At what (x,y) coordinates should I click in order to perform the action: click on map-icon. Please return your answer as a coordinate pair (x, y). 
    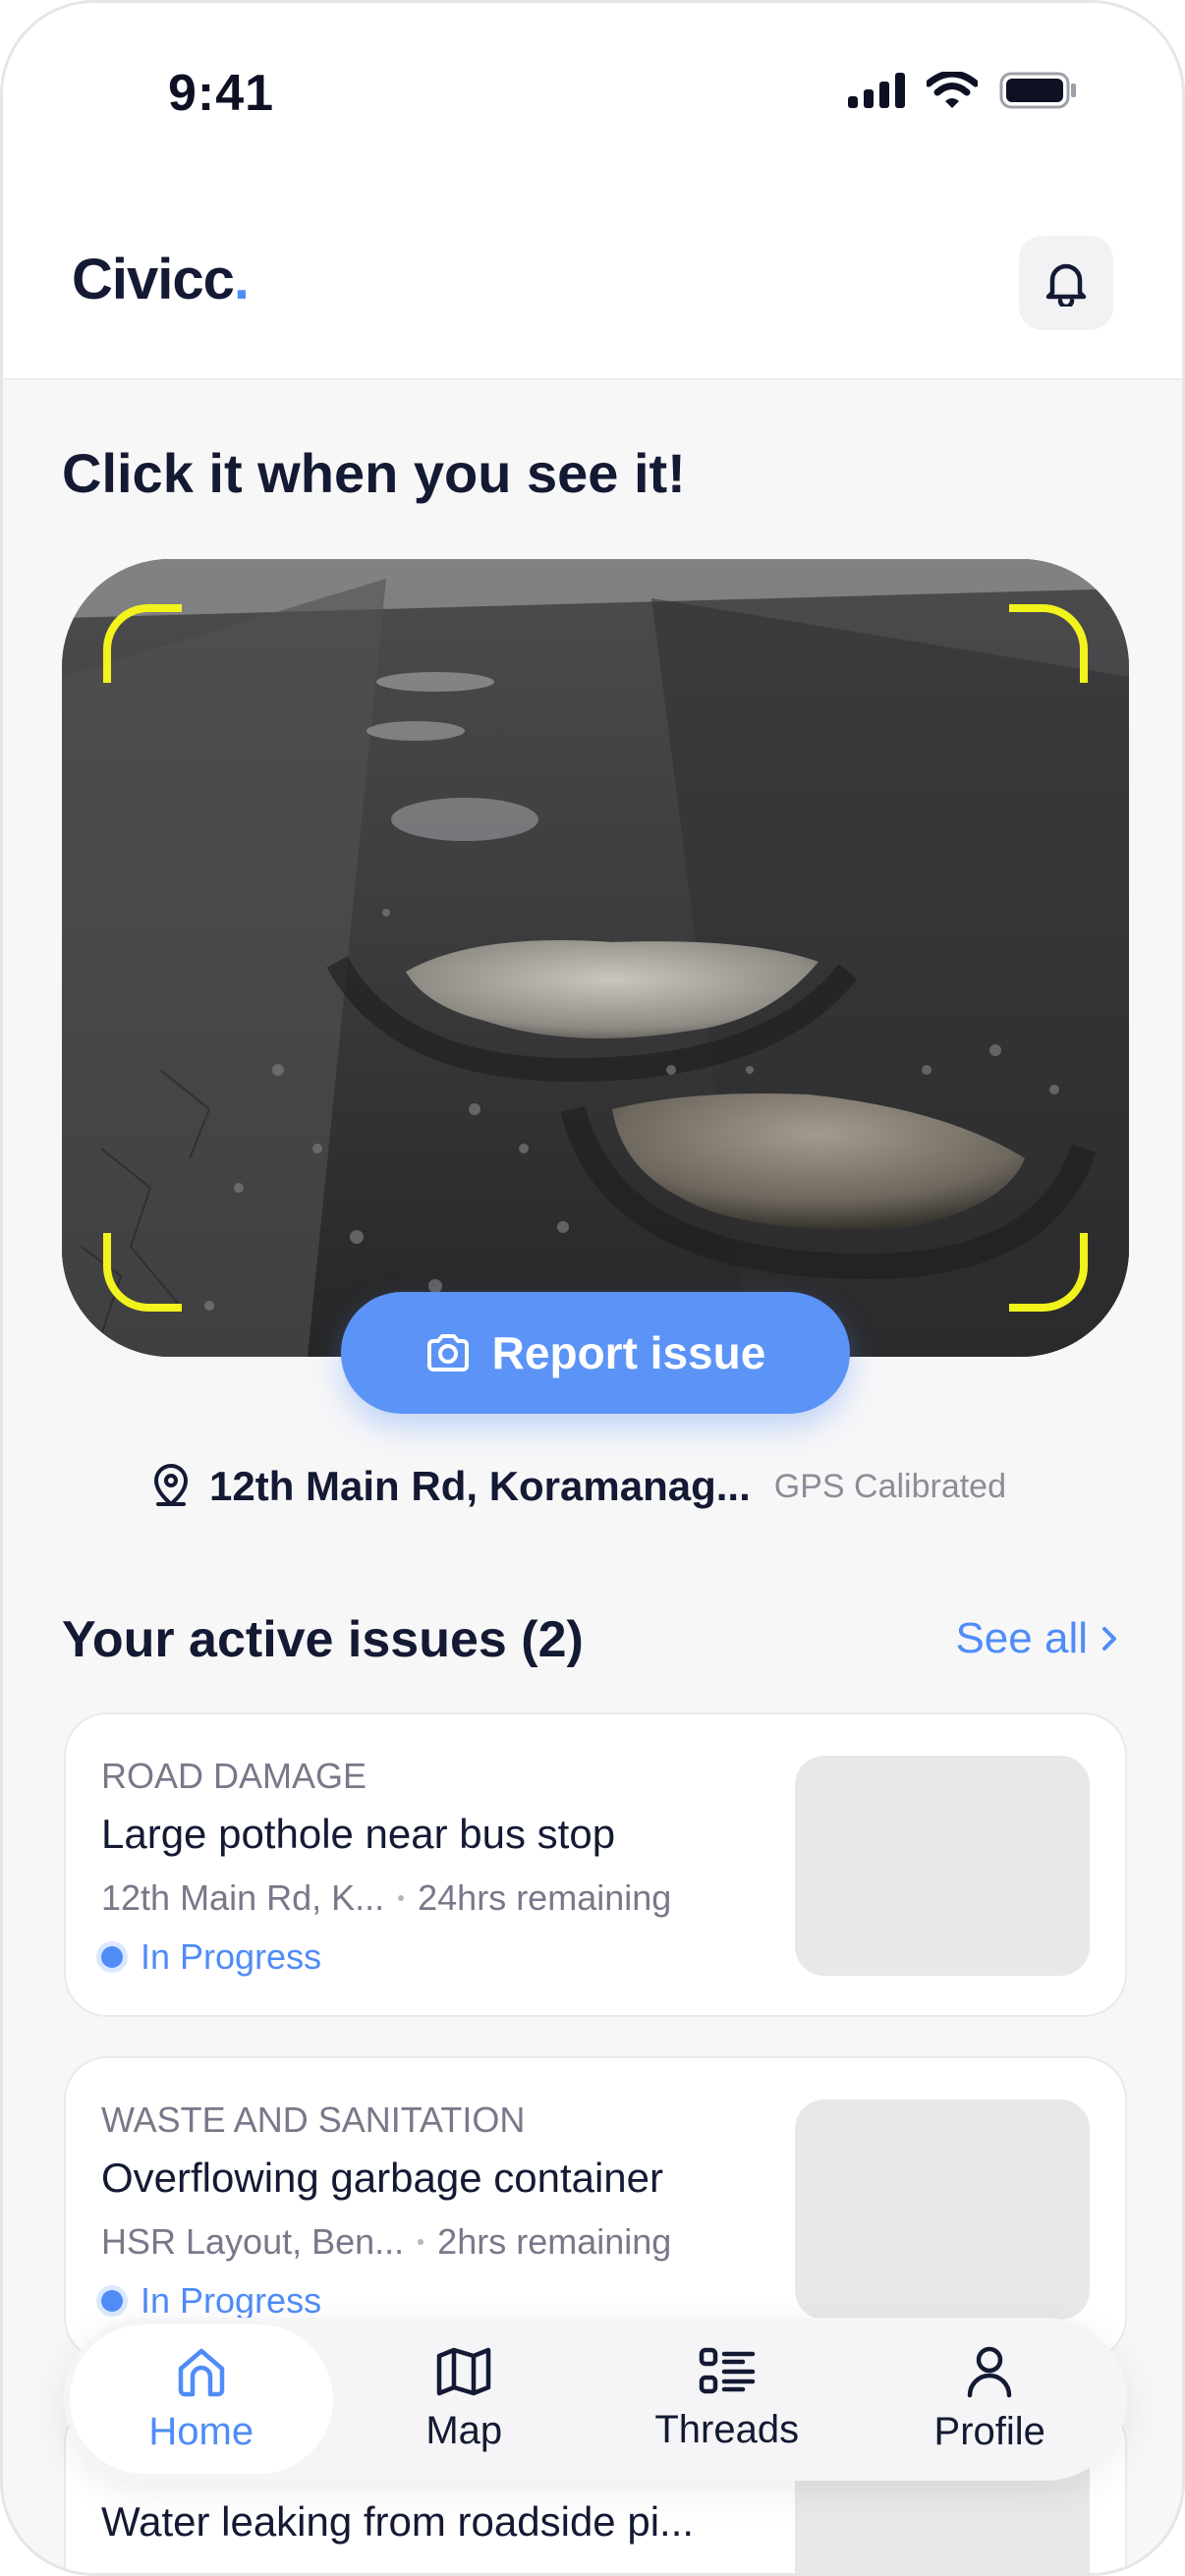
    Looking at the image, I should click on (464, 2371).